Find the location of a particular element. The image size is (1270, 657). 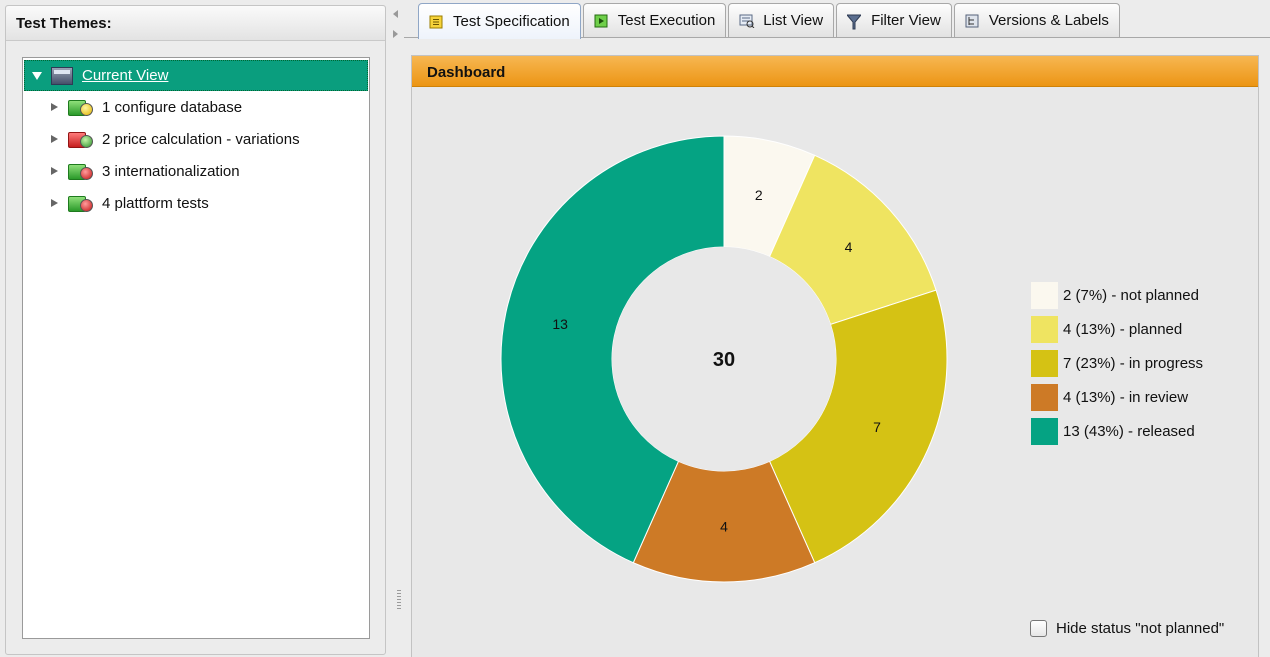

list-view-icon is located at coordinates (747, 21).